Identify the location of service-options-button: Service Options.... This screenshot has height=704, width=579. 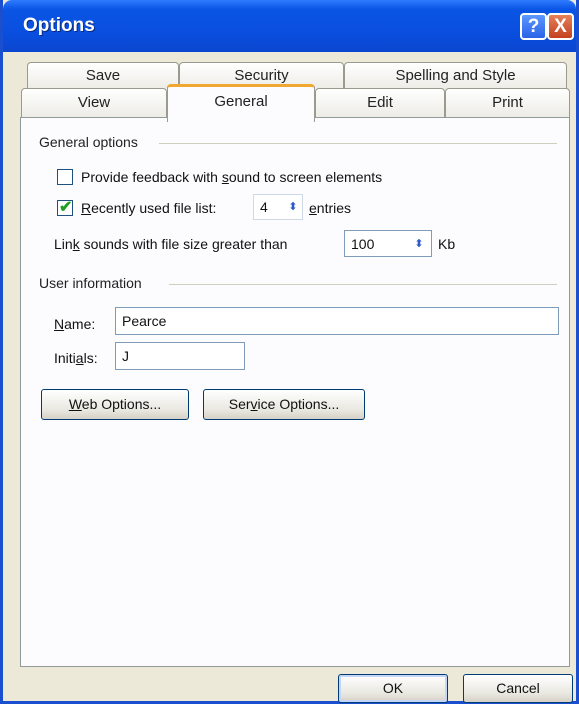
(284, 404).